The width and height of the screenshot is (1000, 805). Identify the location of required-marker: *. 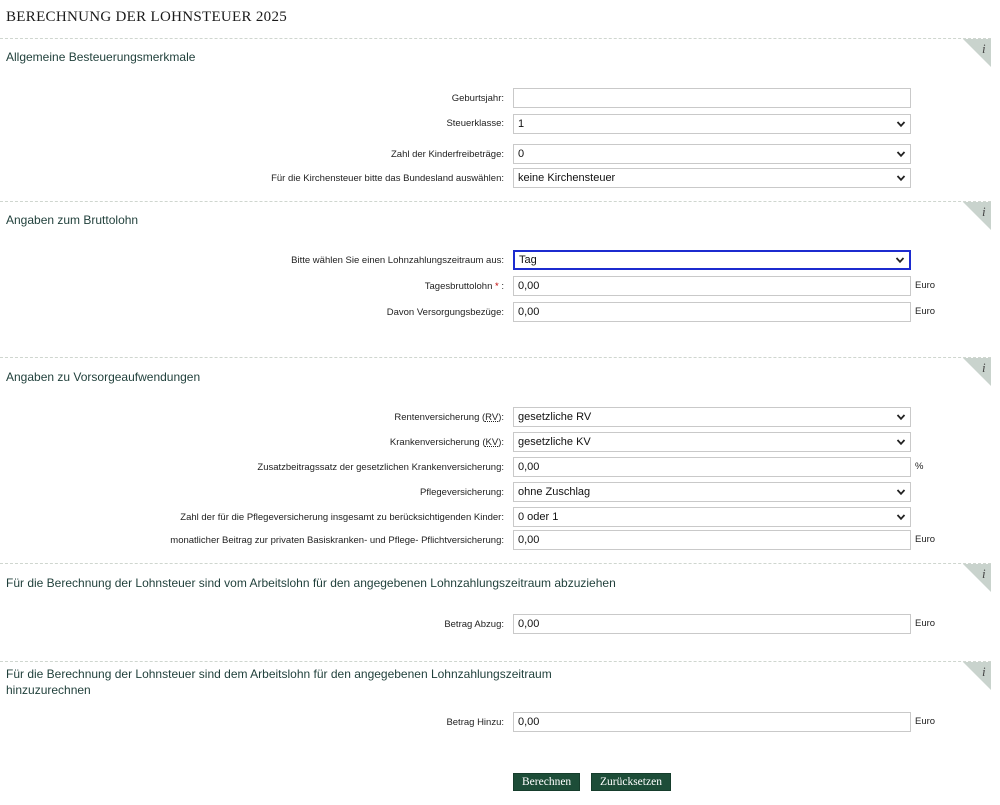
(497, 286).